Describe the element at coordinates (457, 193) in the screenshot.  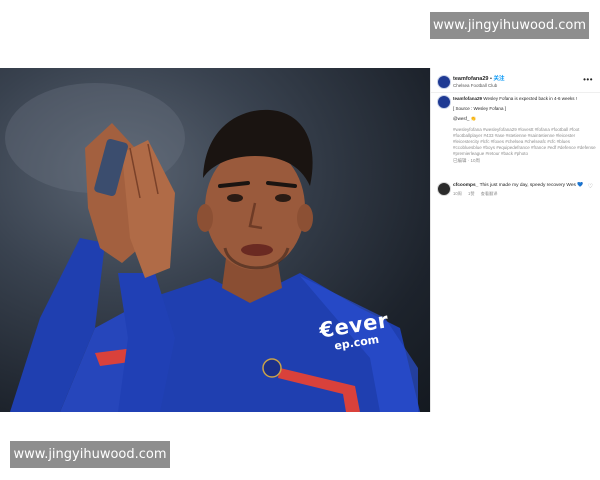
I see `comment-time: 10周` at that location.